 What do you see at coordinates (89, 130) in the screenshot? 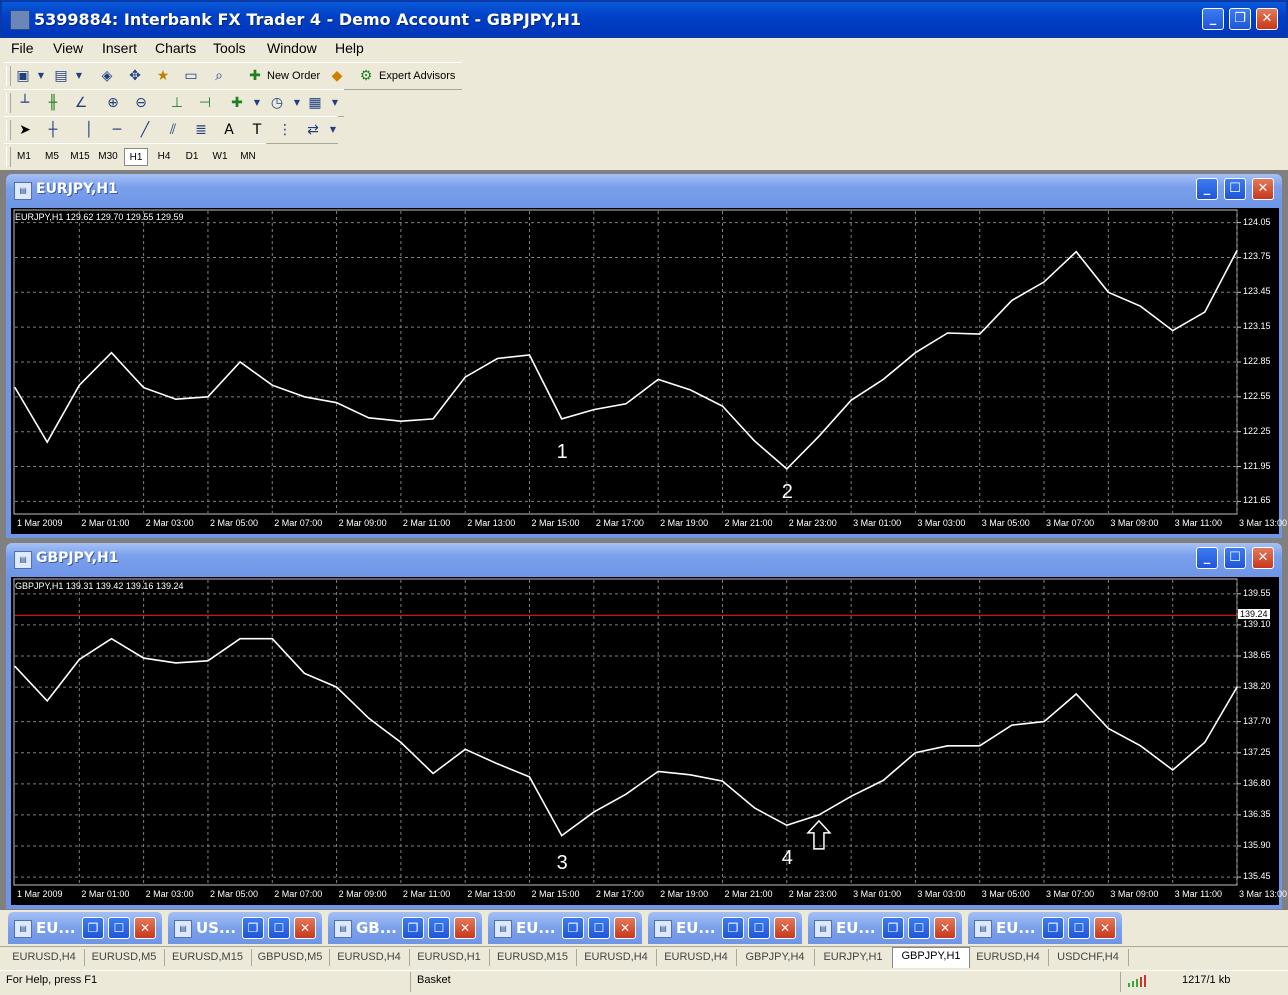
I see `vertical-line-icon: │` at bounding box center [89, 130].